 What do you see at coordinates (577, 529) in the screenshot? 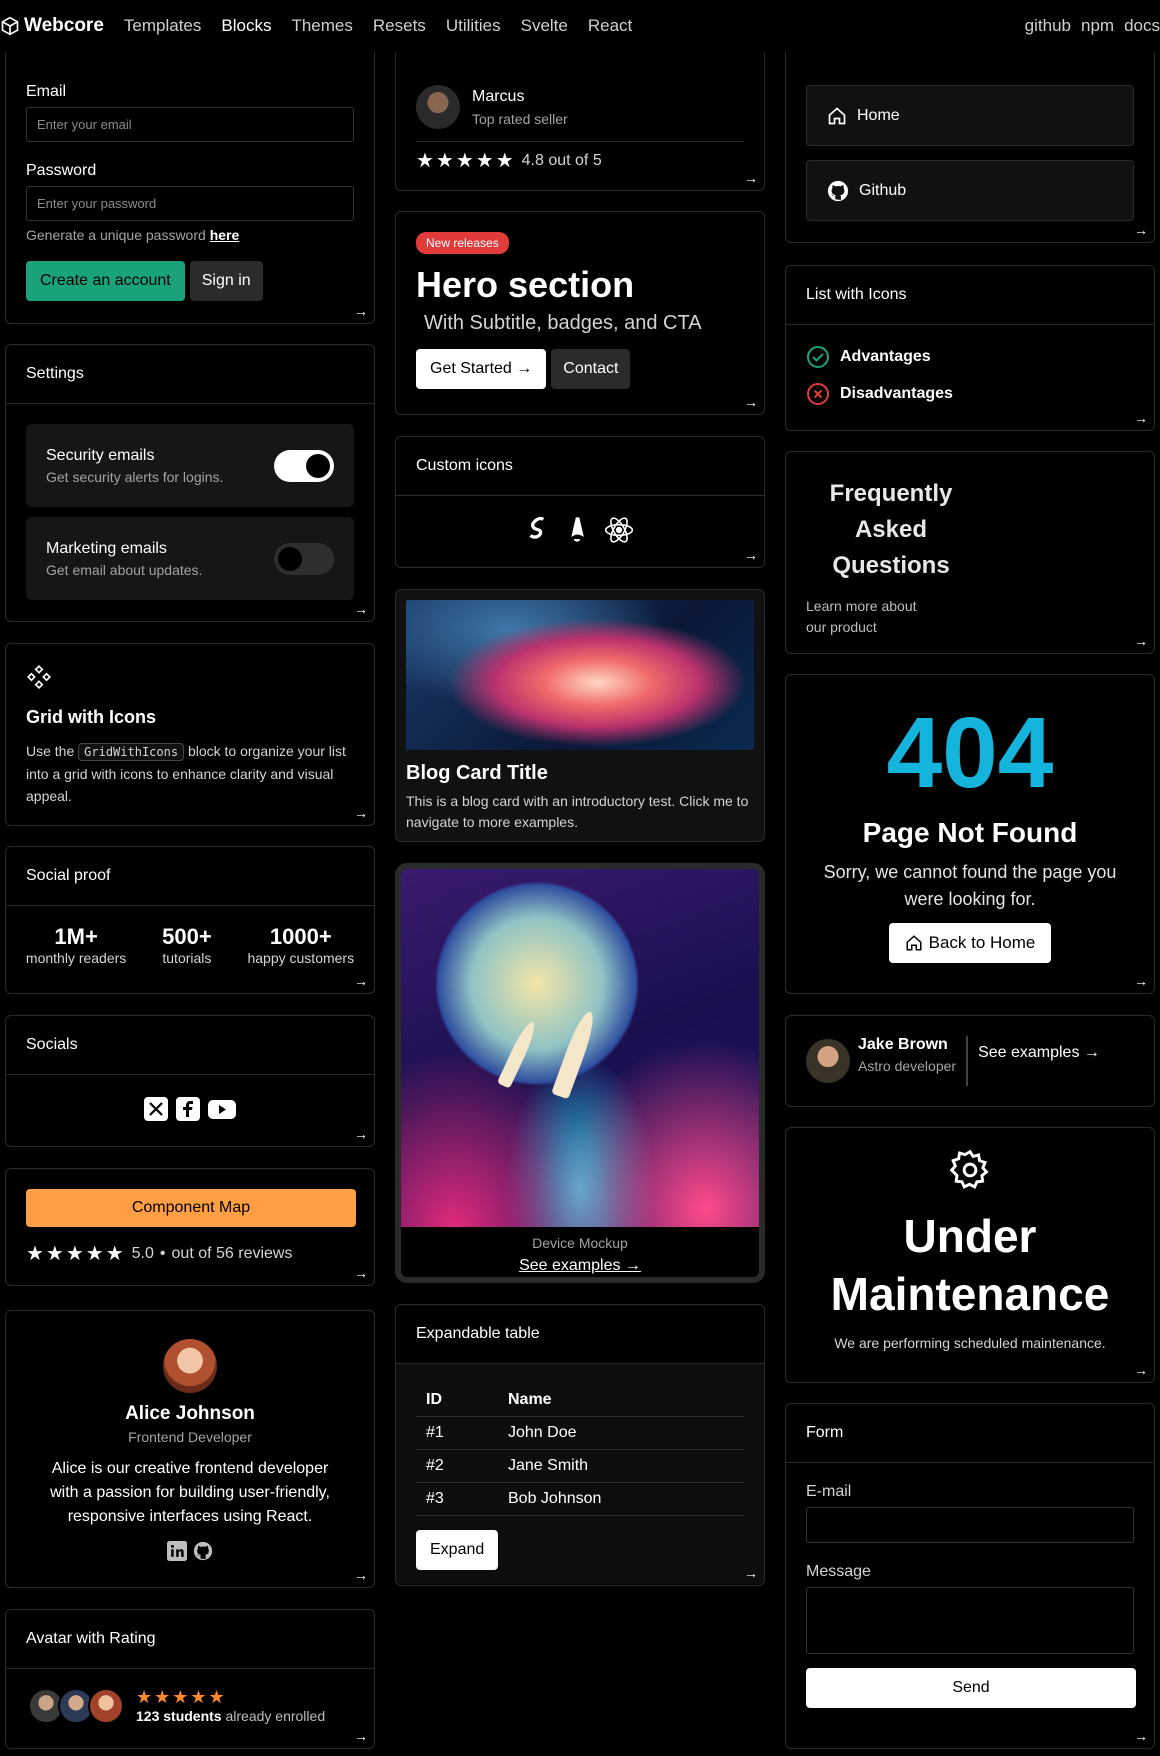
I see `astro-icon` at bounding box center [577, 529].